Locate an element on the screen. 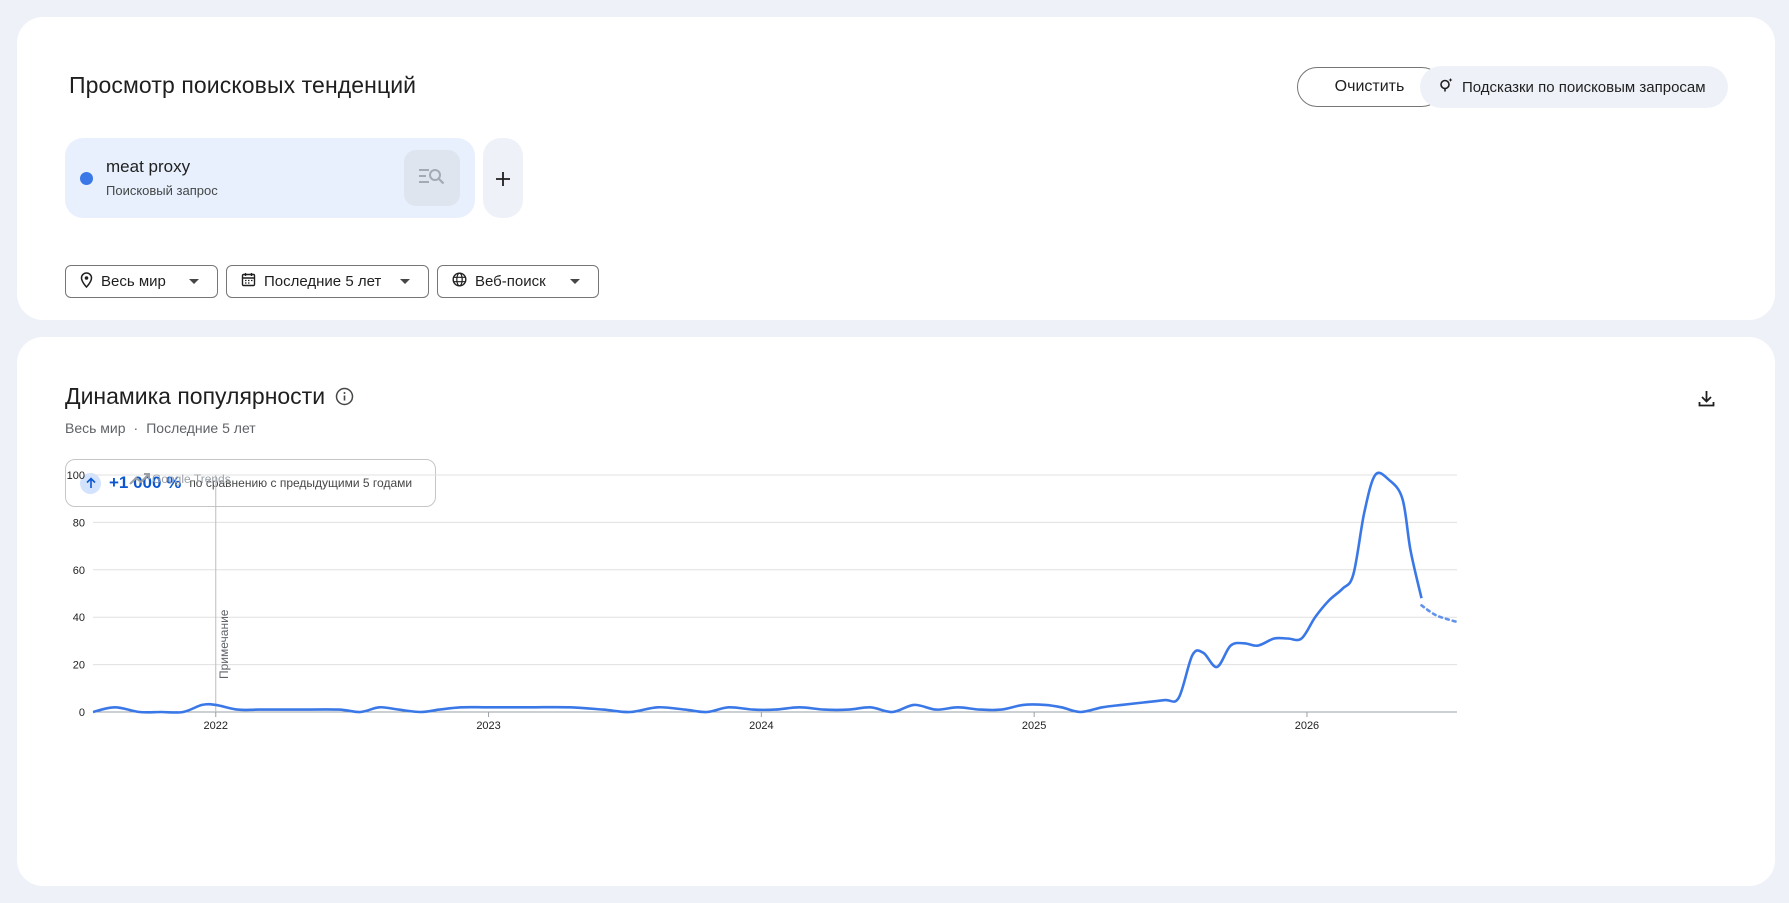 The height and width of the screenshot is (903, 1789). google-trends-watermark: Google Trends is located at coordinates (180, 479).